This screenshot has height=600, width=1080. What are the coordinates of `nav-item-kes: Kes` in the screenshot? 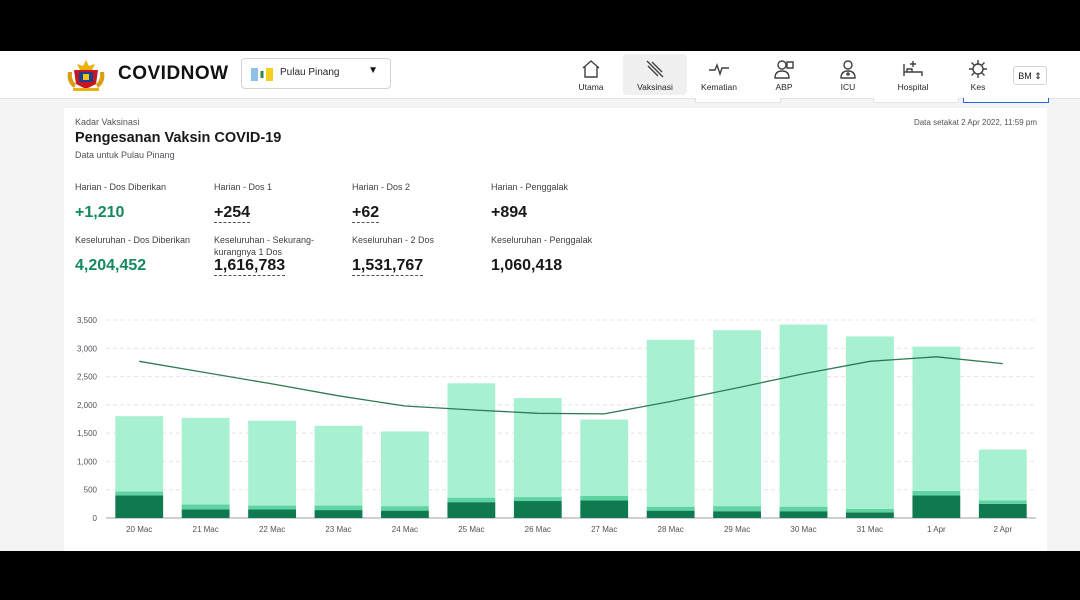 It's located at (978, 74).